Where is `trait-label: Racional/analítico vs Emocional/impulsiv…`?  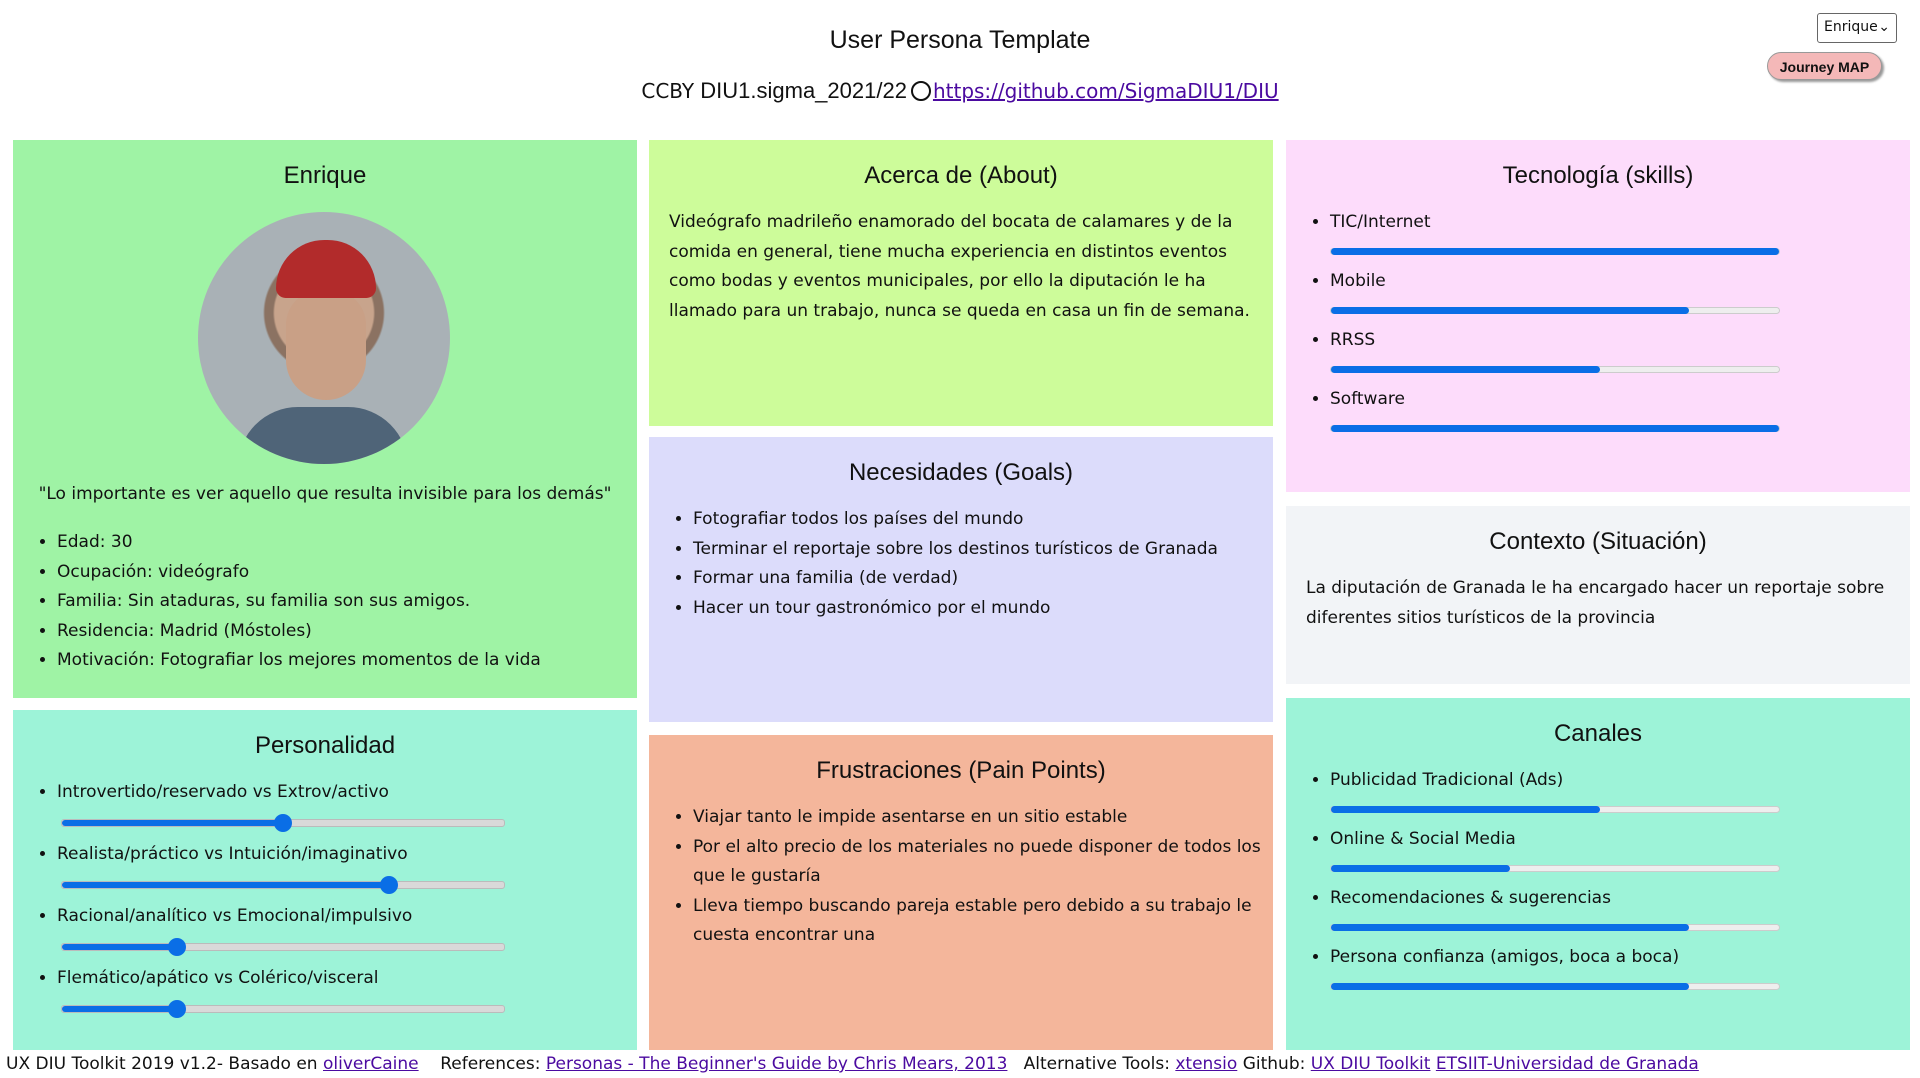
trait-label: Racional/analítico vs Emocional/impulsiv… is located at coordinates (234, 917).